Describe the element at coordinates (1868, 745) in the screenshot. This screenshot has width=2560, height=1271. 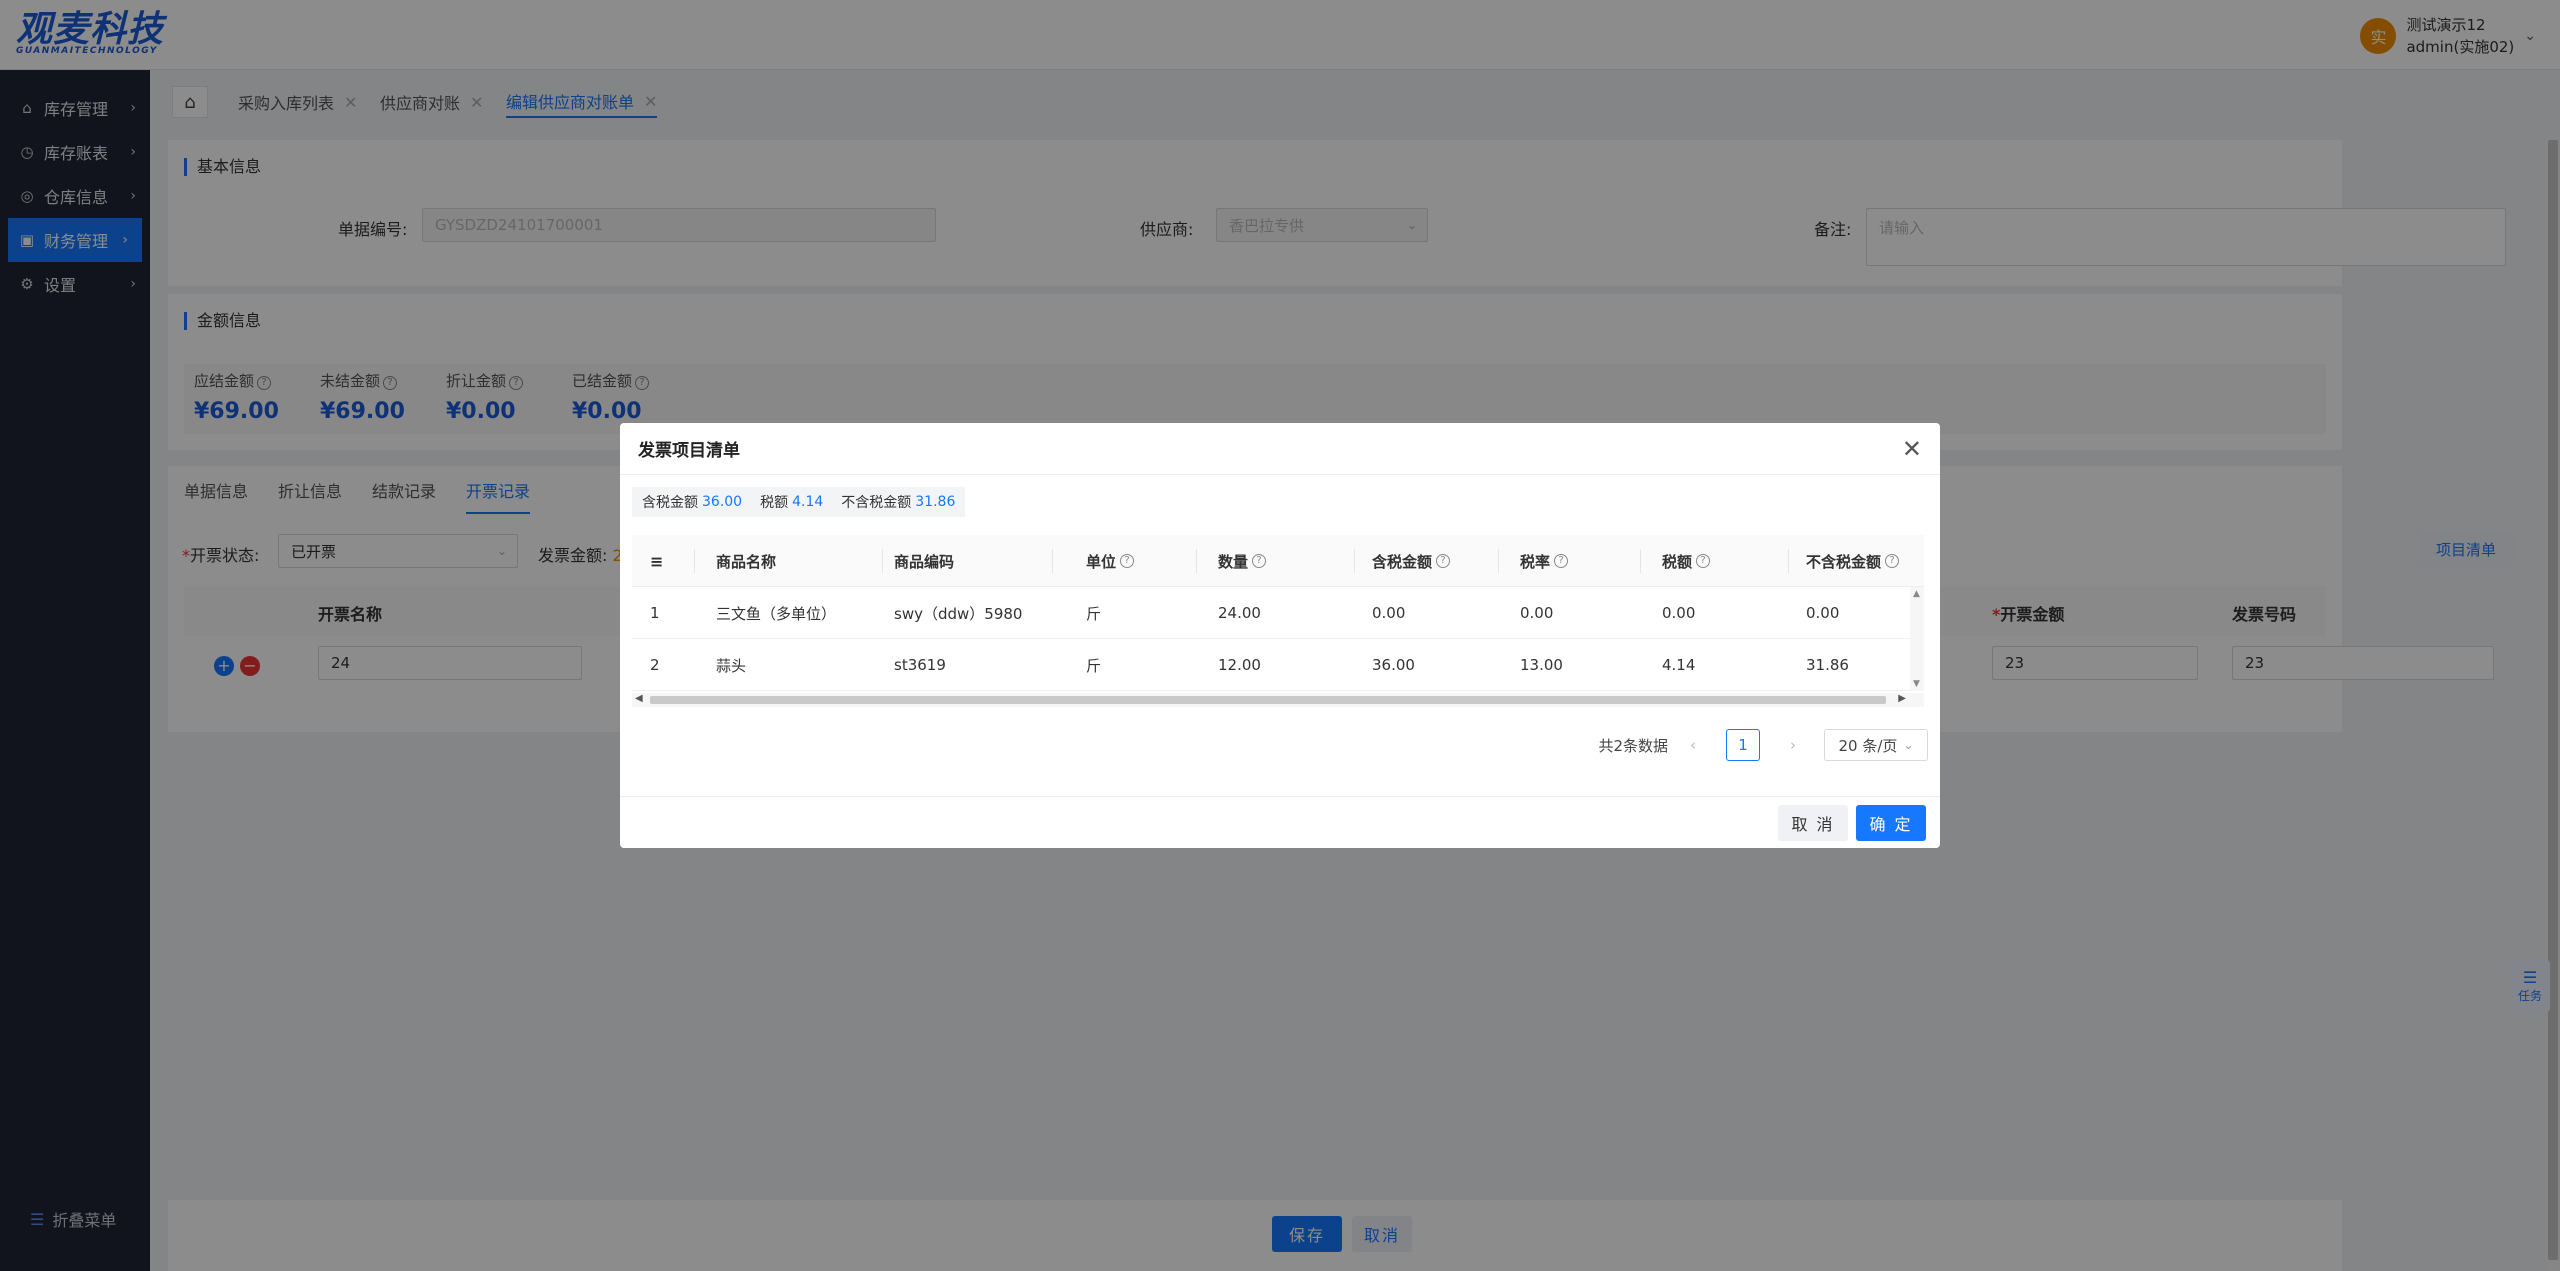
I see `page-size-value: 20 条/页` at that location.